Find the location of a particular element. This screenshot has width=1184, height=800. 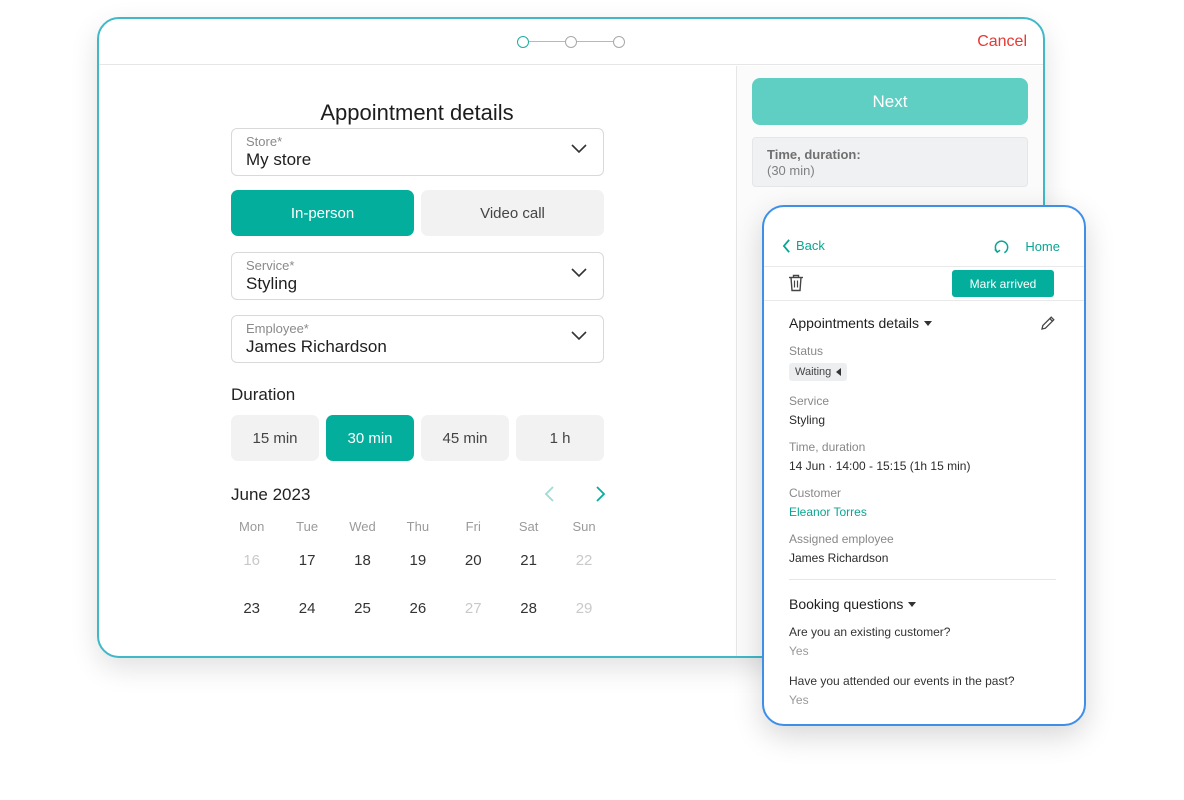

employee-label: Assigned employee is located at coordinates (841, 539).